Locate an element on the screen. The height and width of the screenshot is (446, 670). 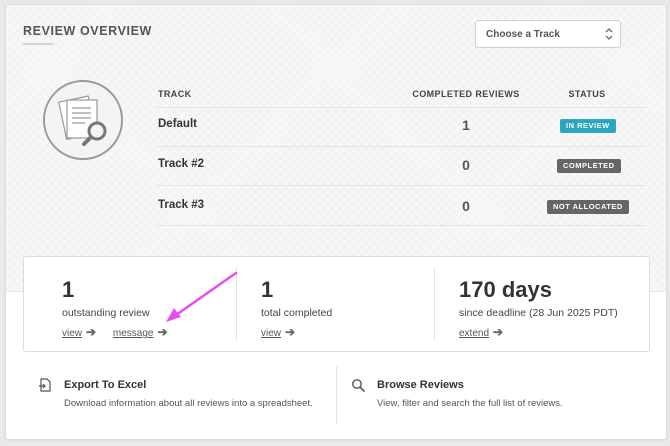
col-header-track: TRACK is located at coordinates (175, 94).